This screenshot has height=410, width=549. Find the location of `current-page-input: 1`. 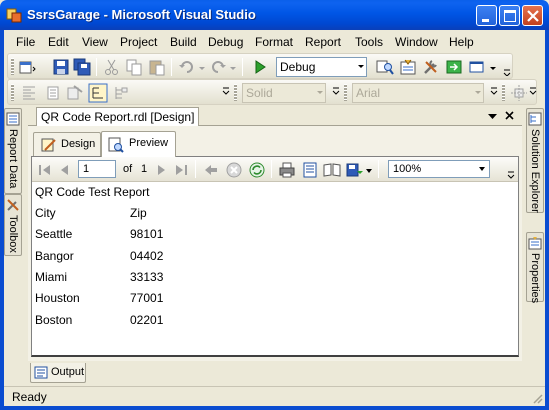

current-page-input: 1 is located at coordinates (97, 169).